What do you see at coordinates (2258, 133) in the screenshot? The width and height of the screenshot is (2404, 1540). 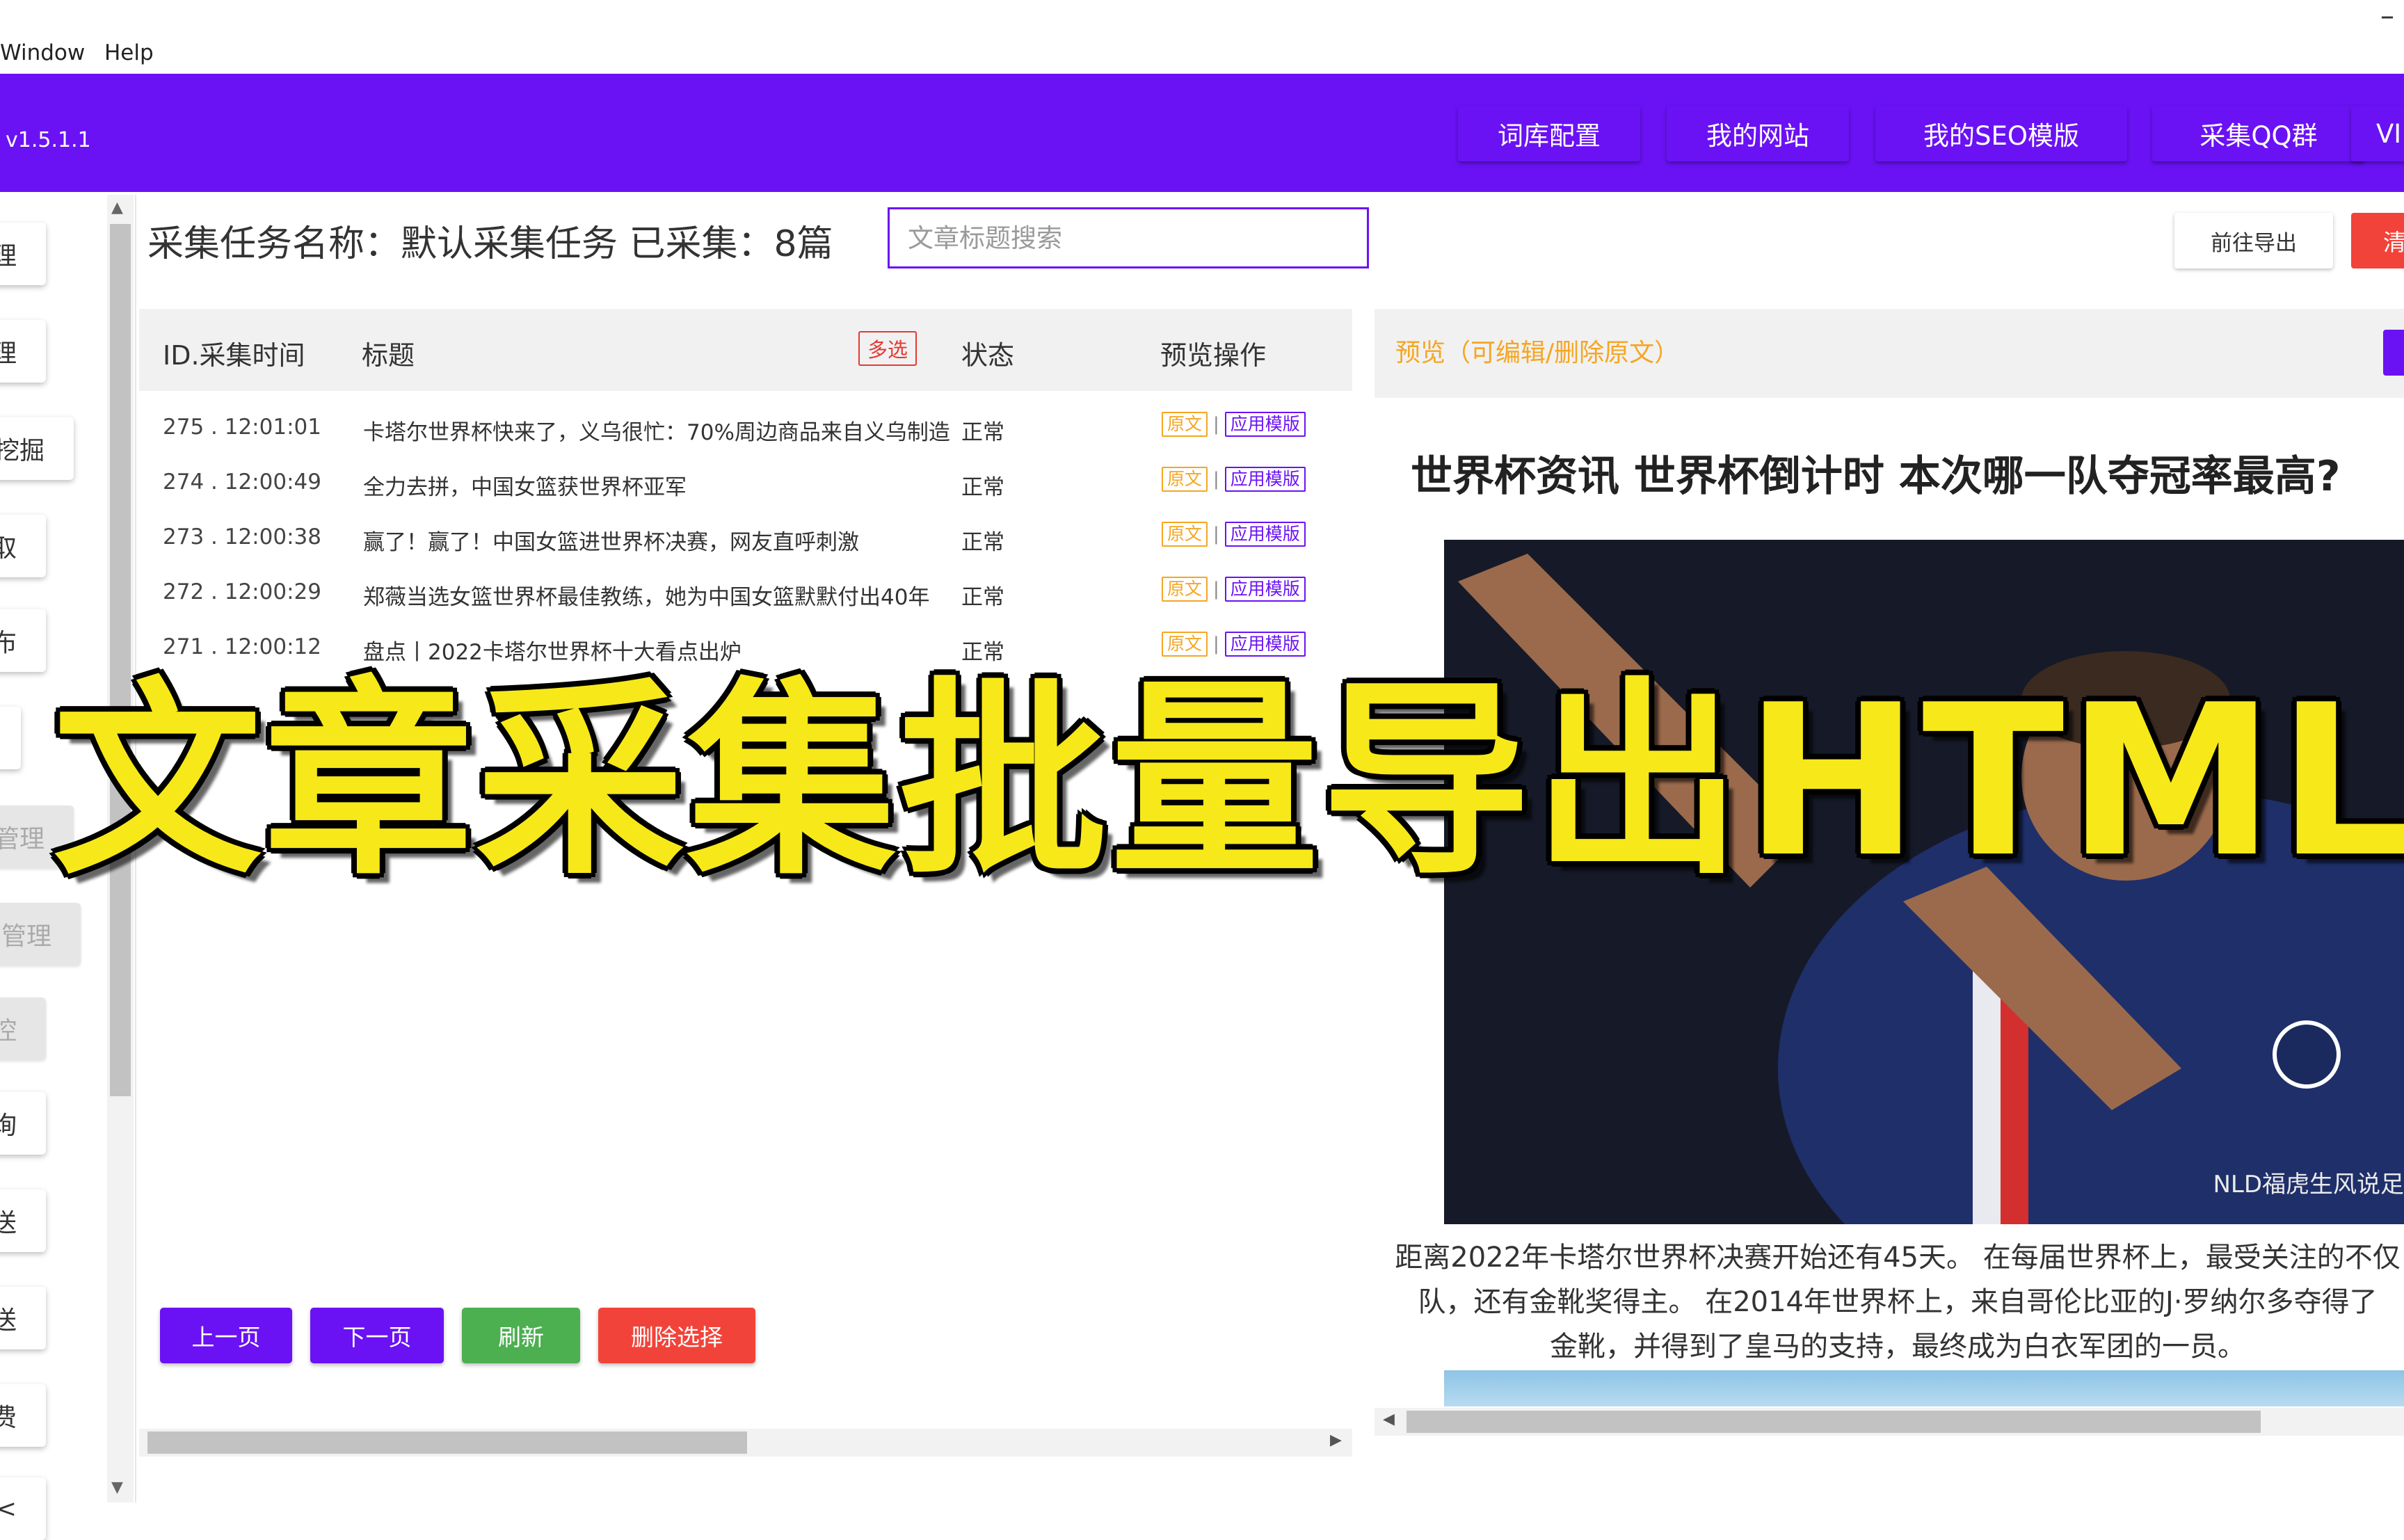 I see `nav-collect-qq-group: 采集QQ群` at bounding box center [2258, 133].